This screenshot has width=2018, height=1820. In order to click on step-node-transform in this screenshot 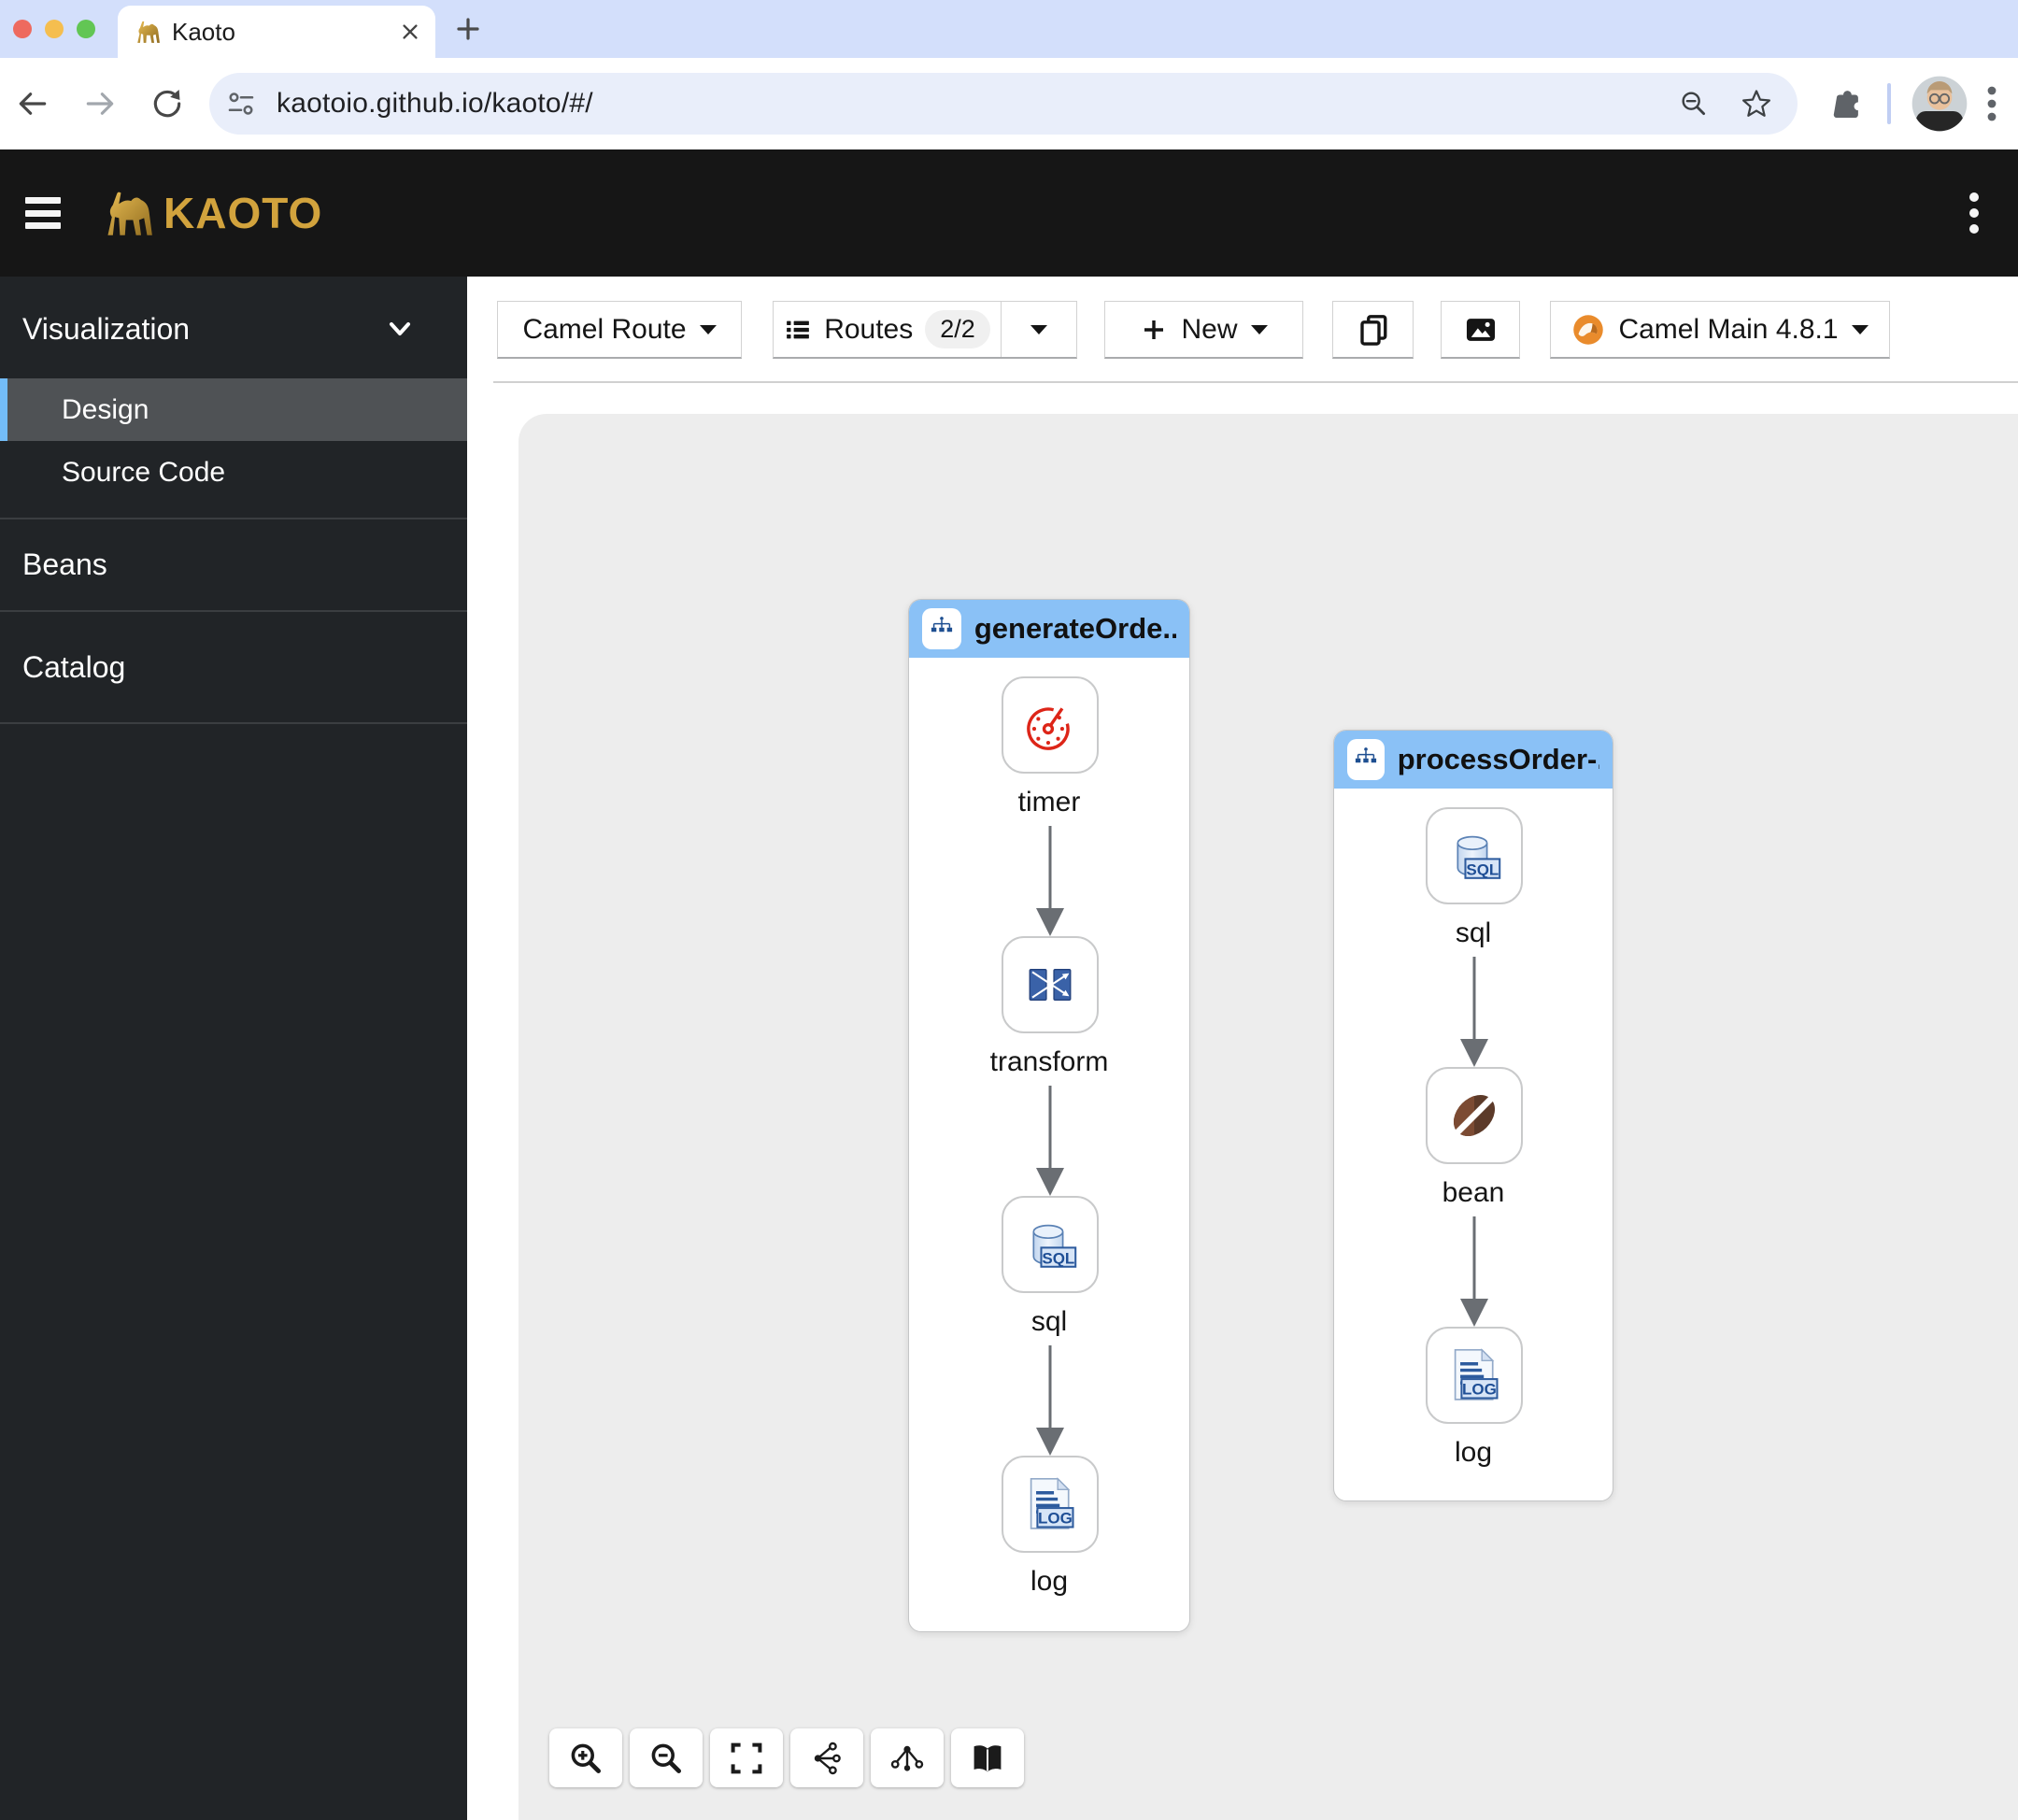, I will do `click(1050, 984)`.